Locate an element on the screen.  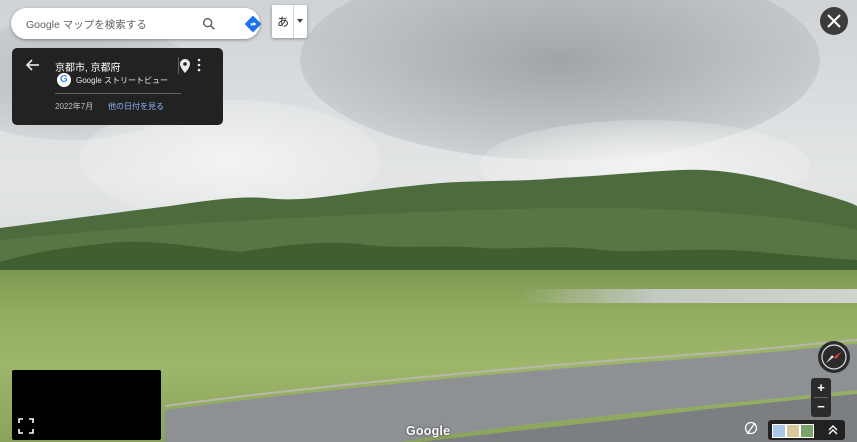
fullscreen-icon is located at coordinates (26, 426).